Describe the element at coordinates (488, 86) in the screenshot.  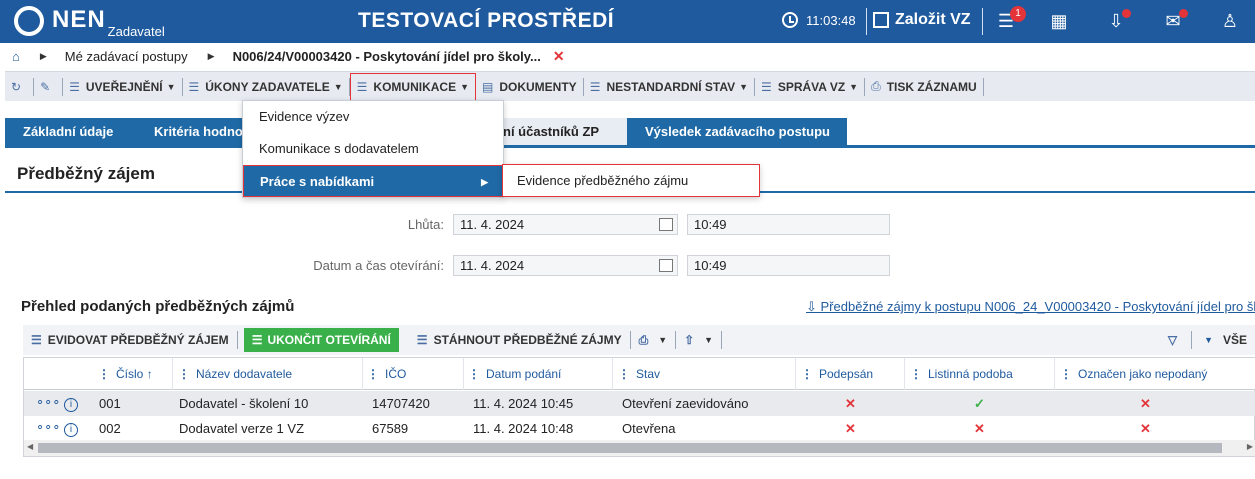
I see `document-icon: ▤` at that location.